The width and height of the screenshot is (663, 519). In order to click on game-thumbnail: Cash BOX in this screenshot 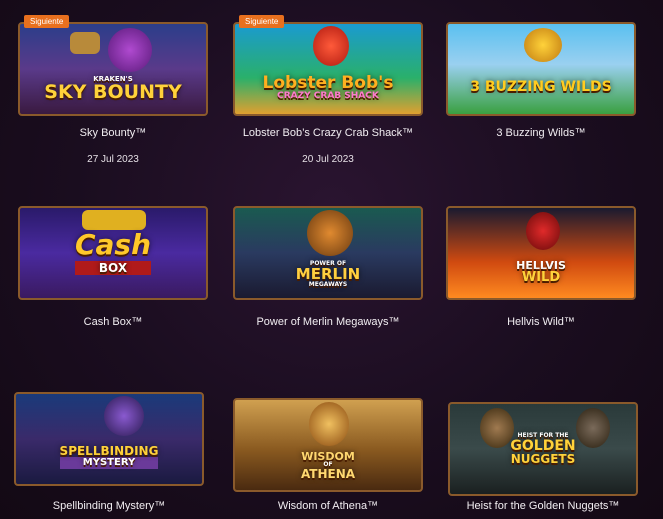, I will do `click(113, 253)`.